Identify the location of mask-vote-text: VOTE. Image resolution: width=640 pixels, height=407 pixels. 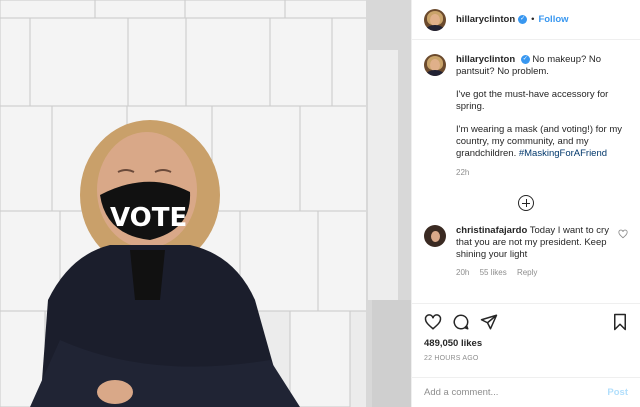
(148, 218).